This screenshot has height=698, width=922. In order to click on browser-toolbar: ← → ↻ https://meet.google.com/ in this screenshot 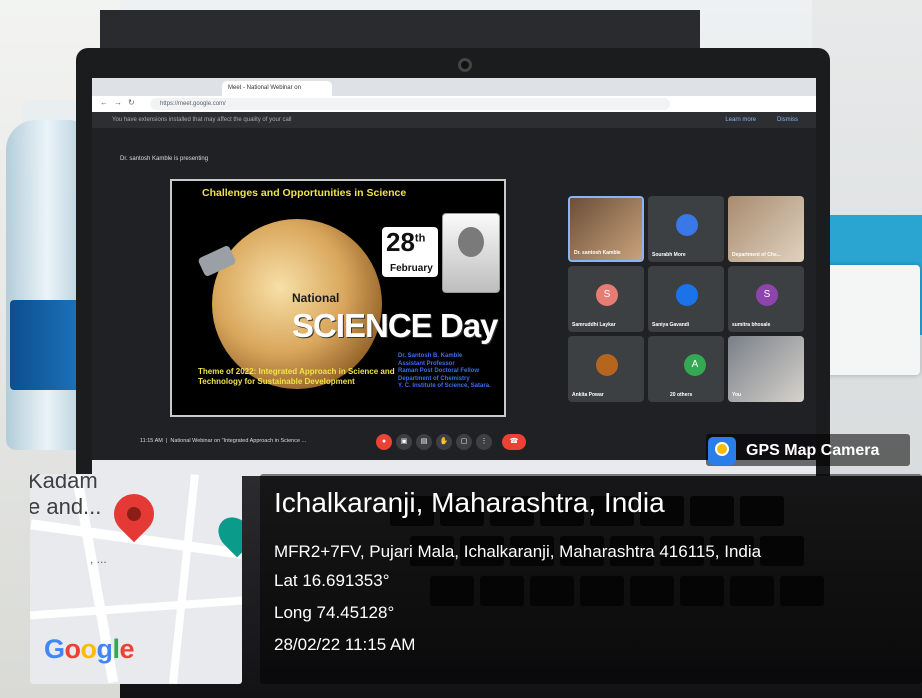, I will do `click(454, 104)`.